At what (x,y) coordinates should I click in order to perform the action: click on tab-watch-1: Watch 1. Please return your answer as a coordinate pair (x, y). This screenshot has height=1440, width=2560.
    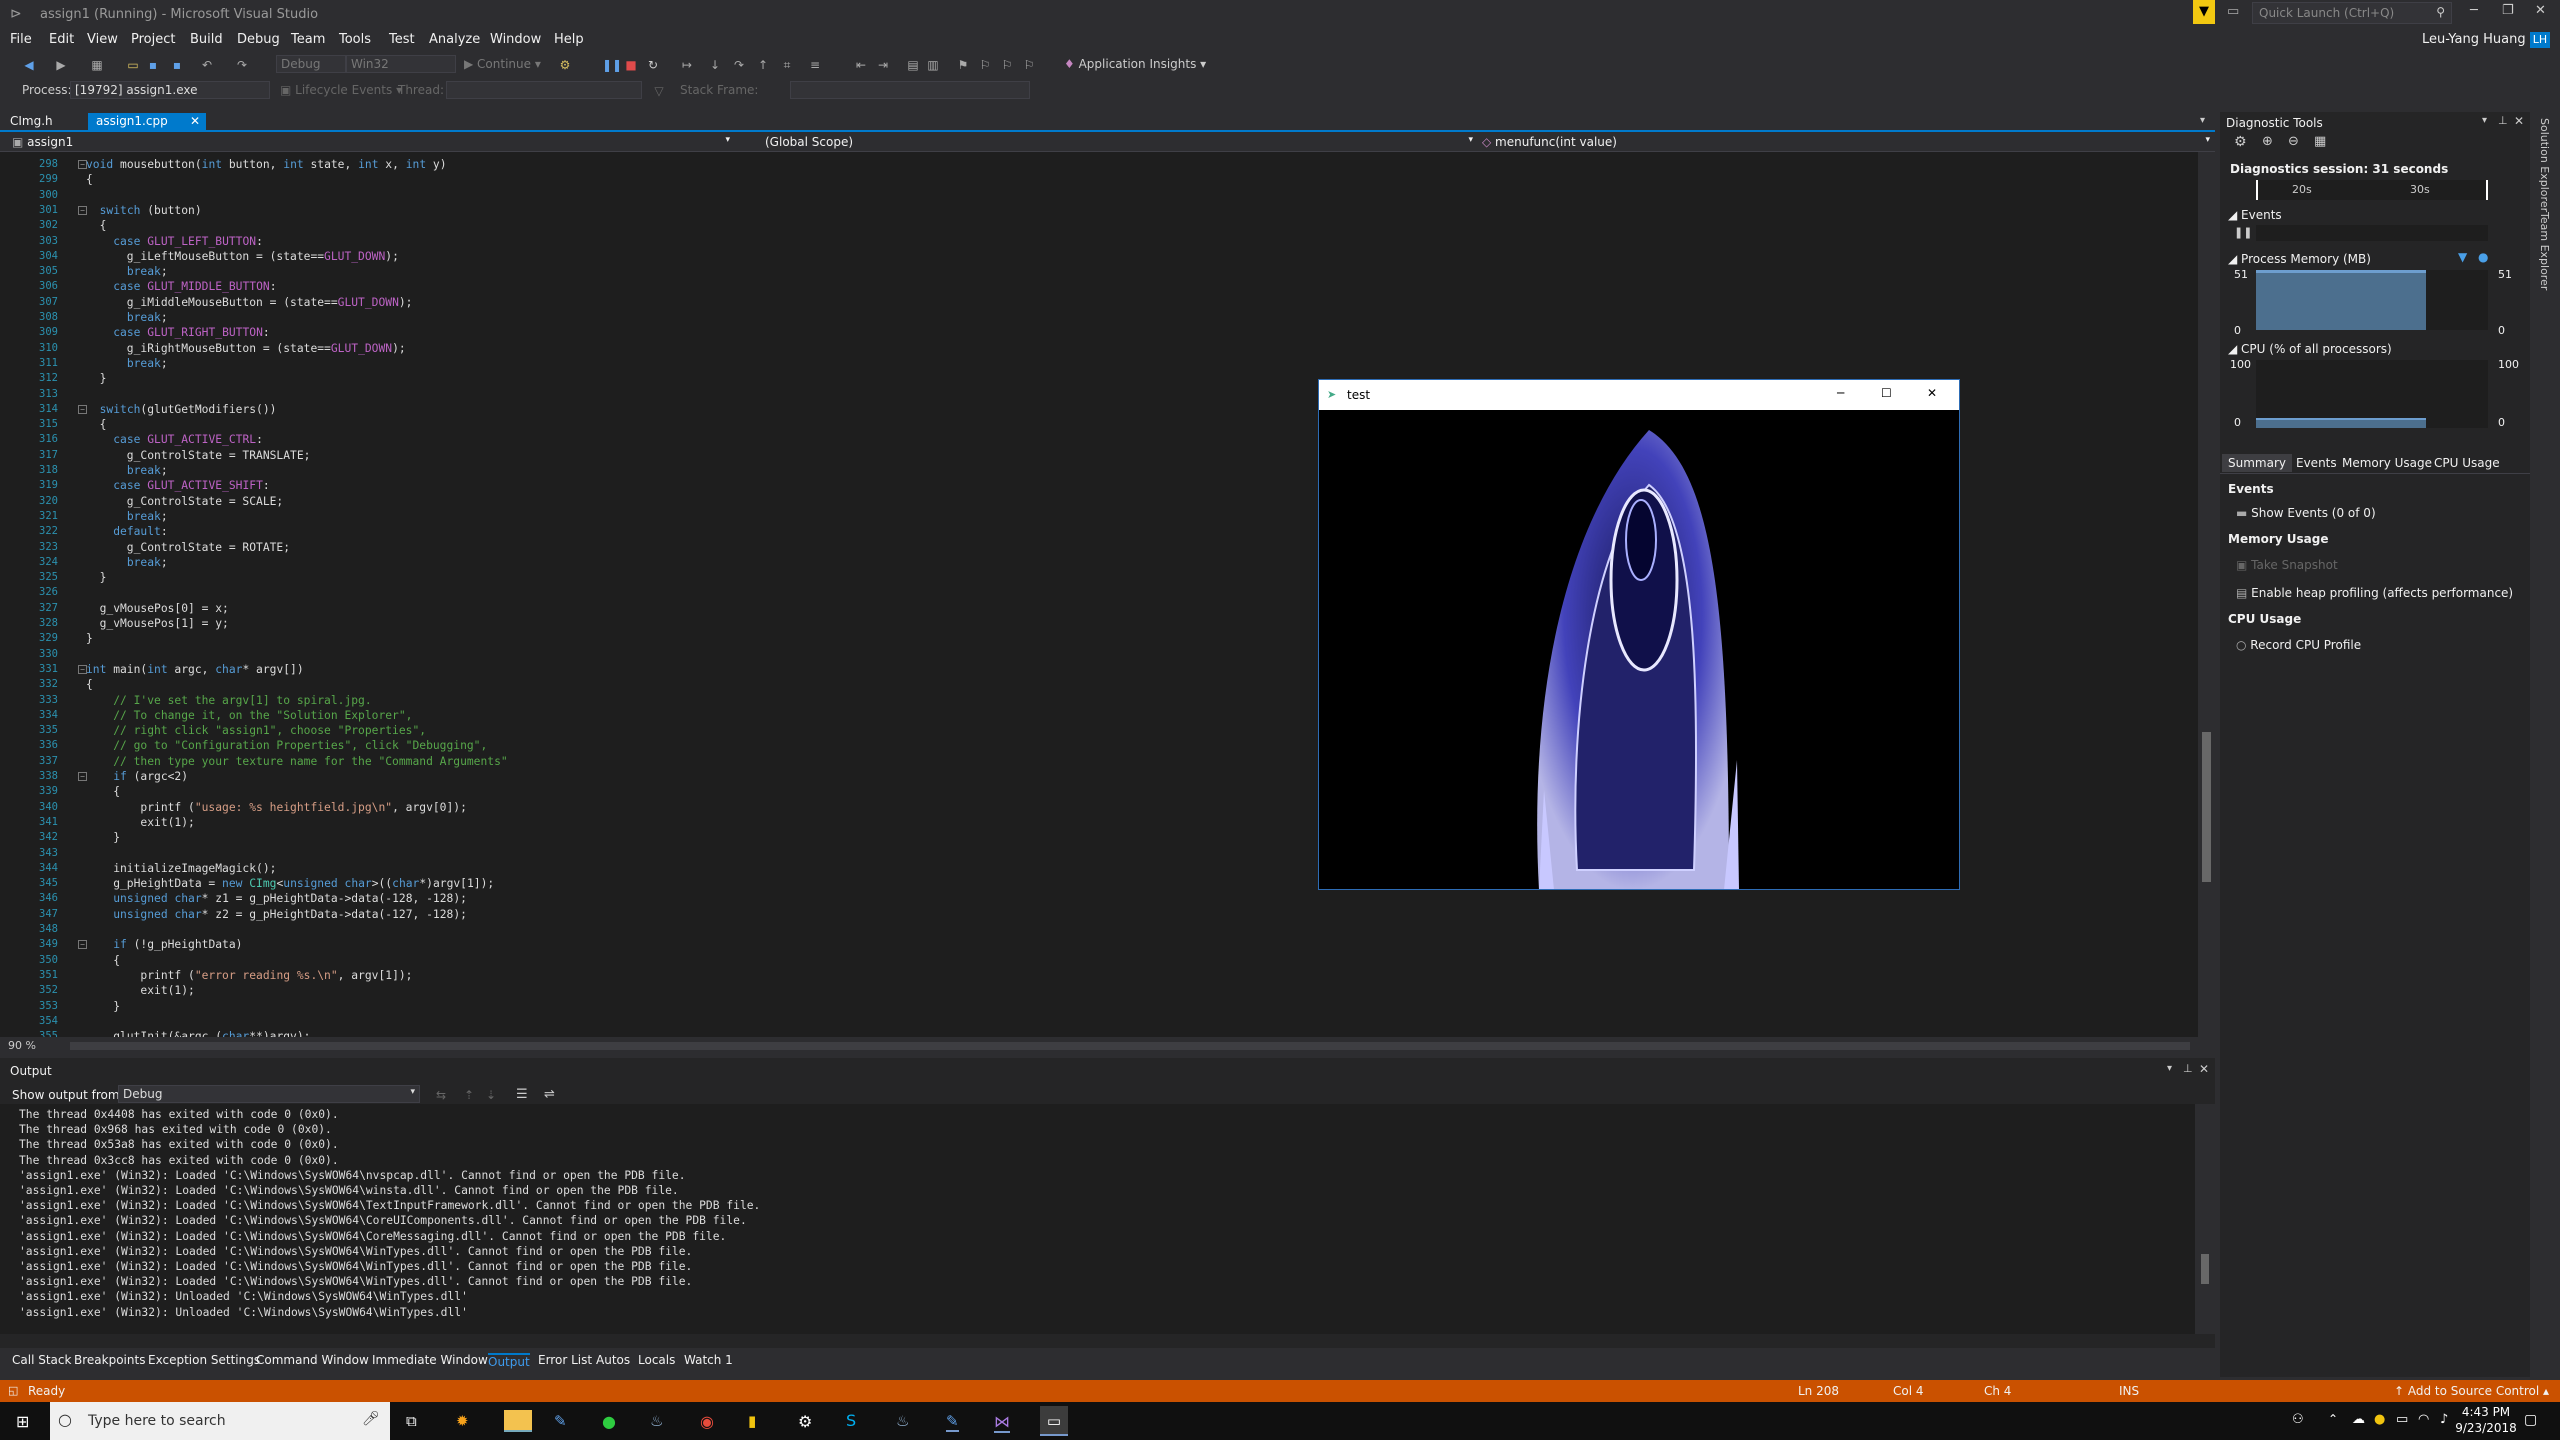
    Looking at the image, I should click on (708, 1360).